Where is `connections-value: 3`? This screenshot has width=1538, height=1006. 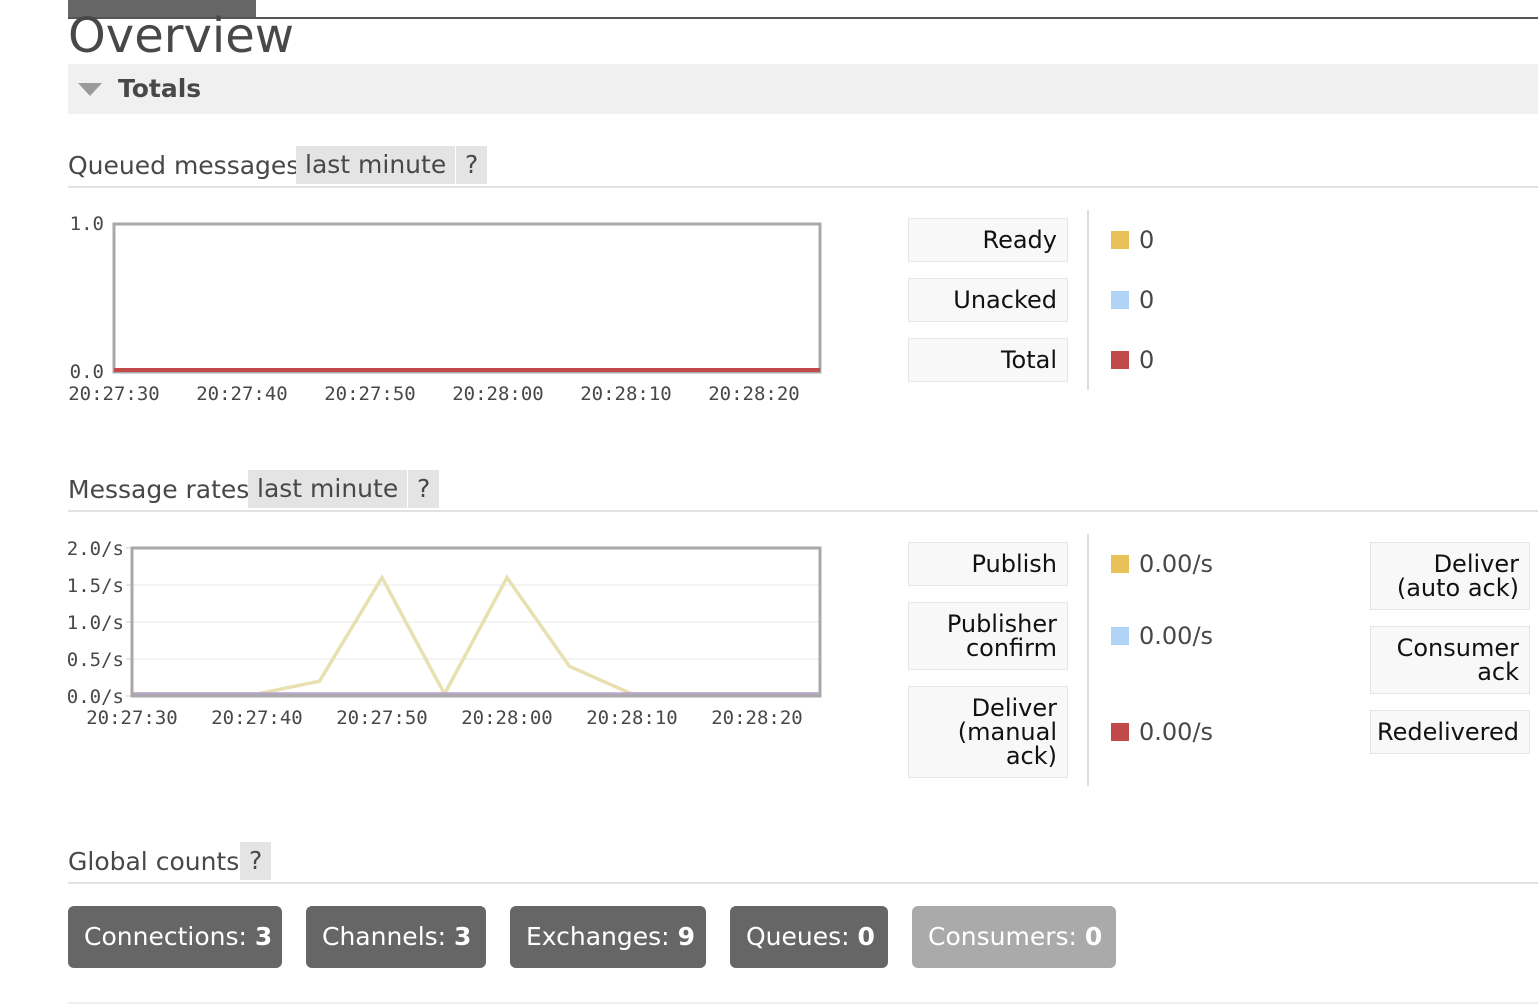
connections-value: 3 is located at coordinates (263, 936).